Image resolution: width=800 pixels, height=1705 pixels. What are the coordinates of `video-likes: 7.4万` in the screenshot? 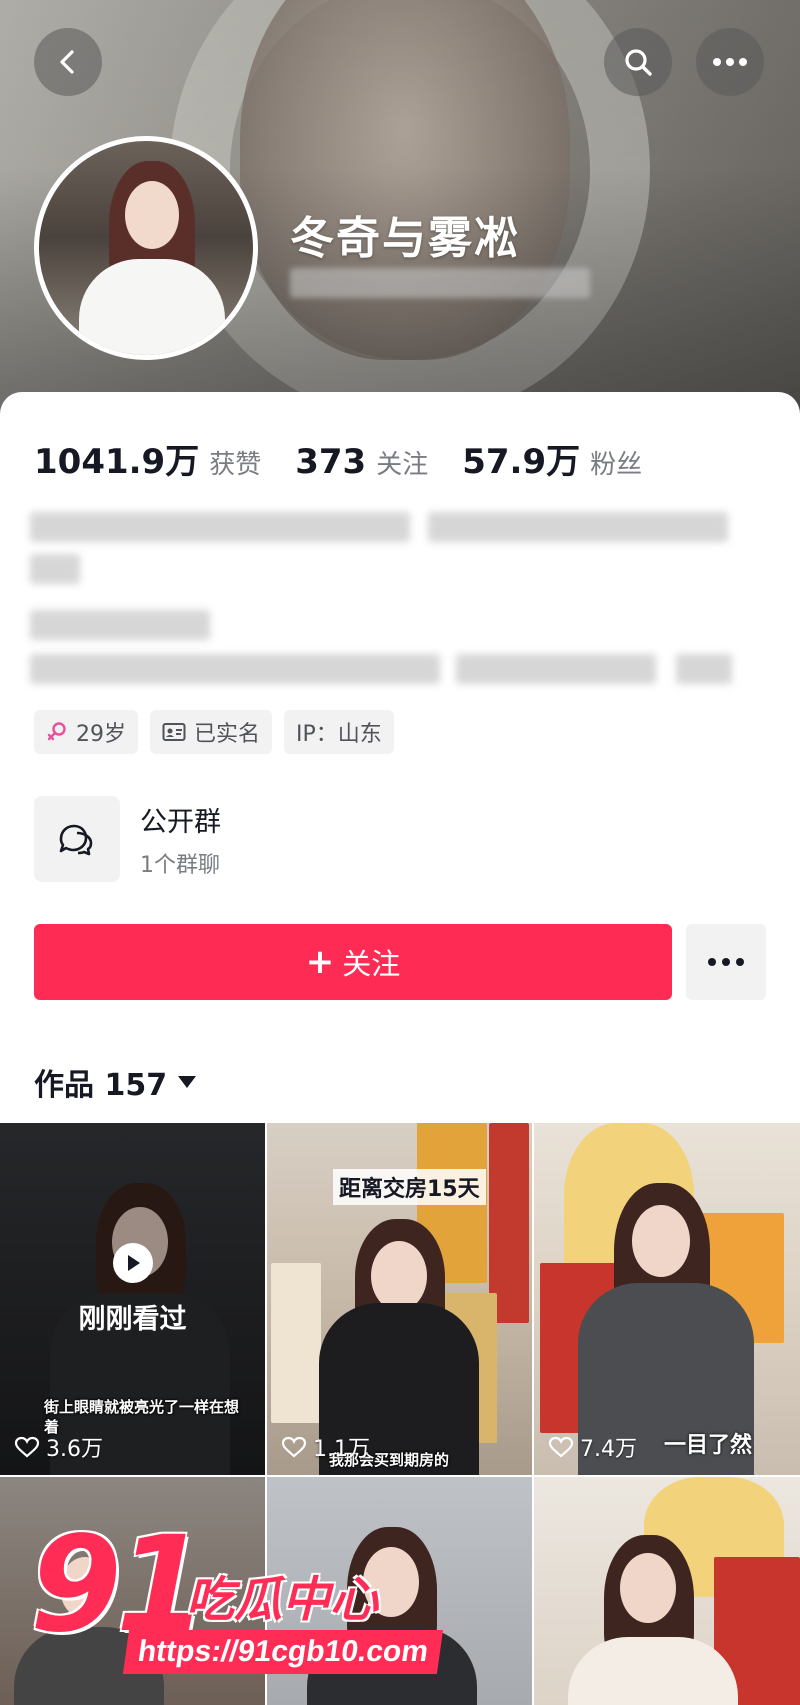 It's located at (592, 1447).